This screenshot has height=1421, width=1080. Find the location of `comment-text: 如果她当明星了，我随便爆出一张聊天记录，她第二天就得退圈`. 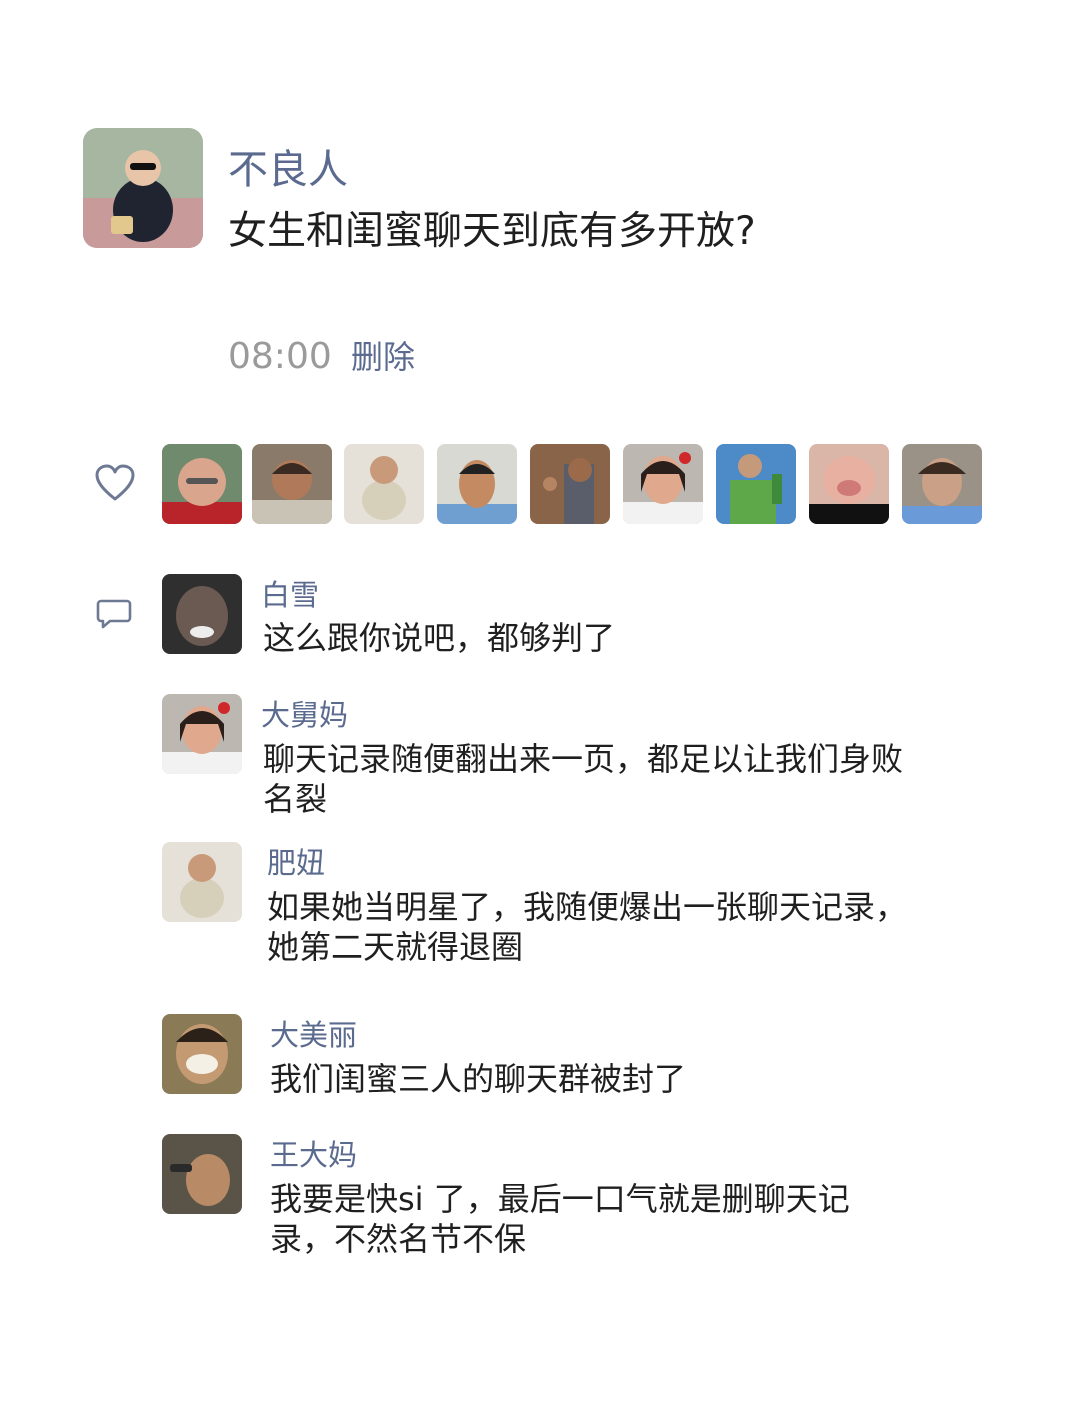

comment-text: 如果她当明星了，我随便爆出一张聊天记录，她第二天就得退圈 is located at coordinates (587, 927).